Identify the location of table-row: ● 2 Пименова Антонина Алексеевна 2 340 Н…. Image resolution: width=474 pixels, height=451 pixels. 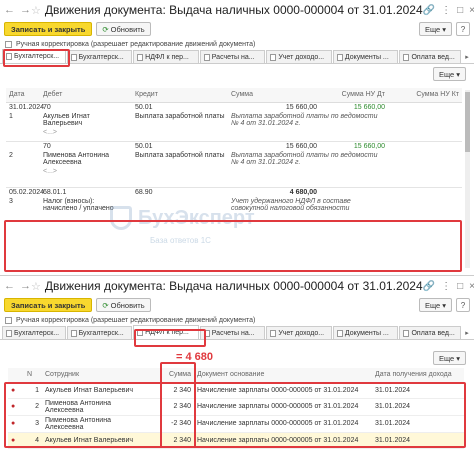
(236, 407).